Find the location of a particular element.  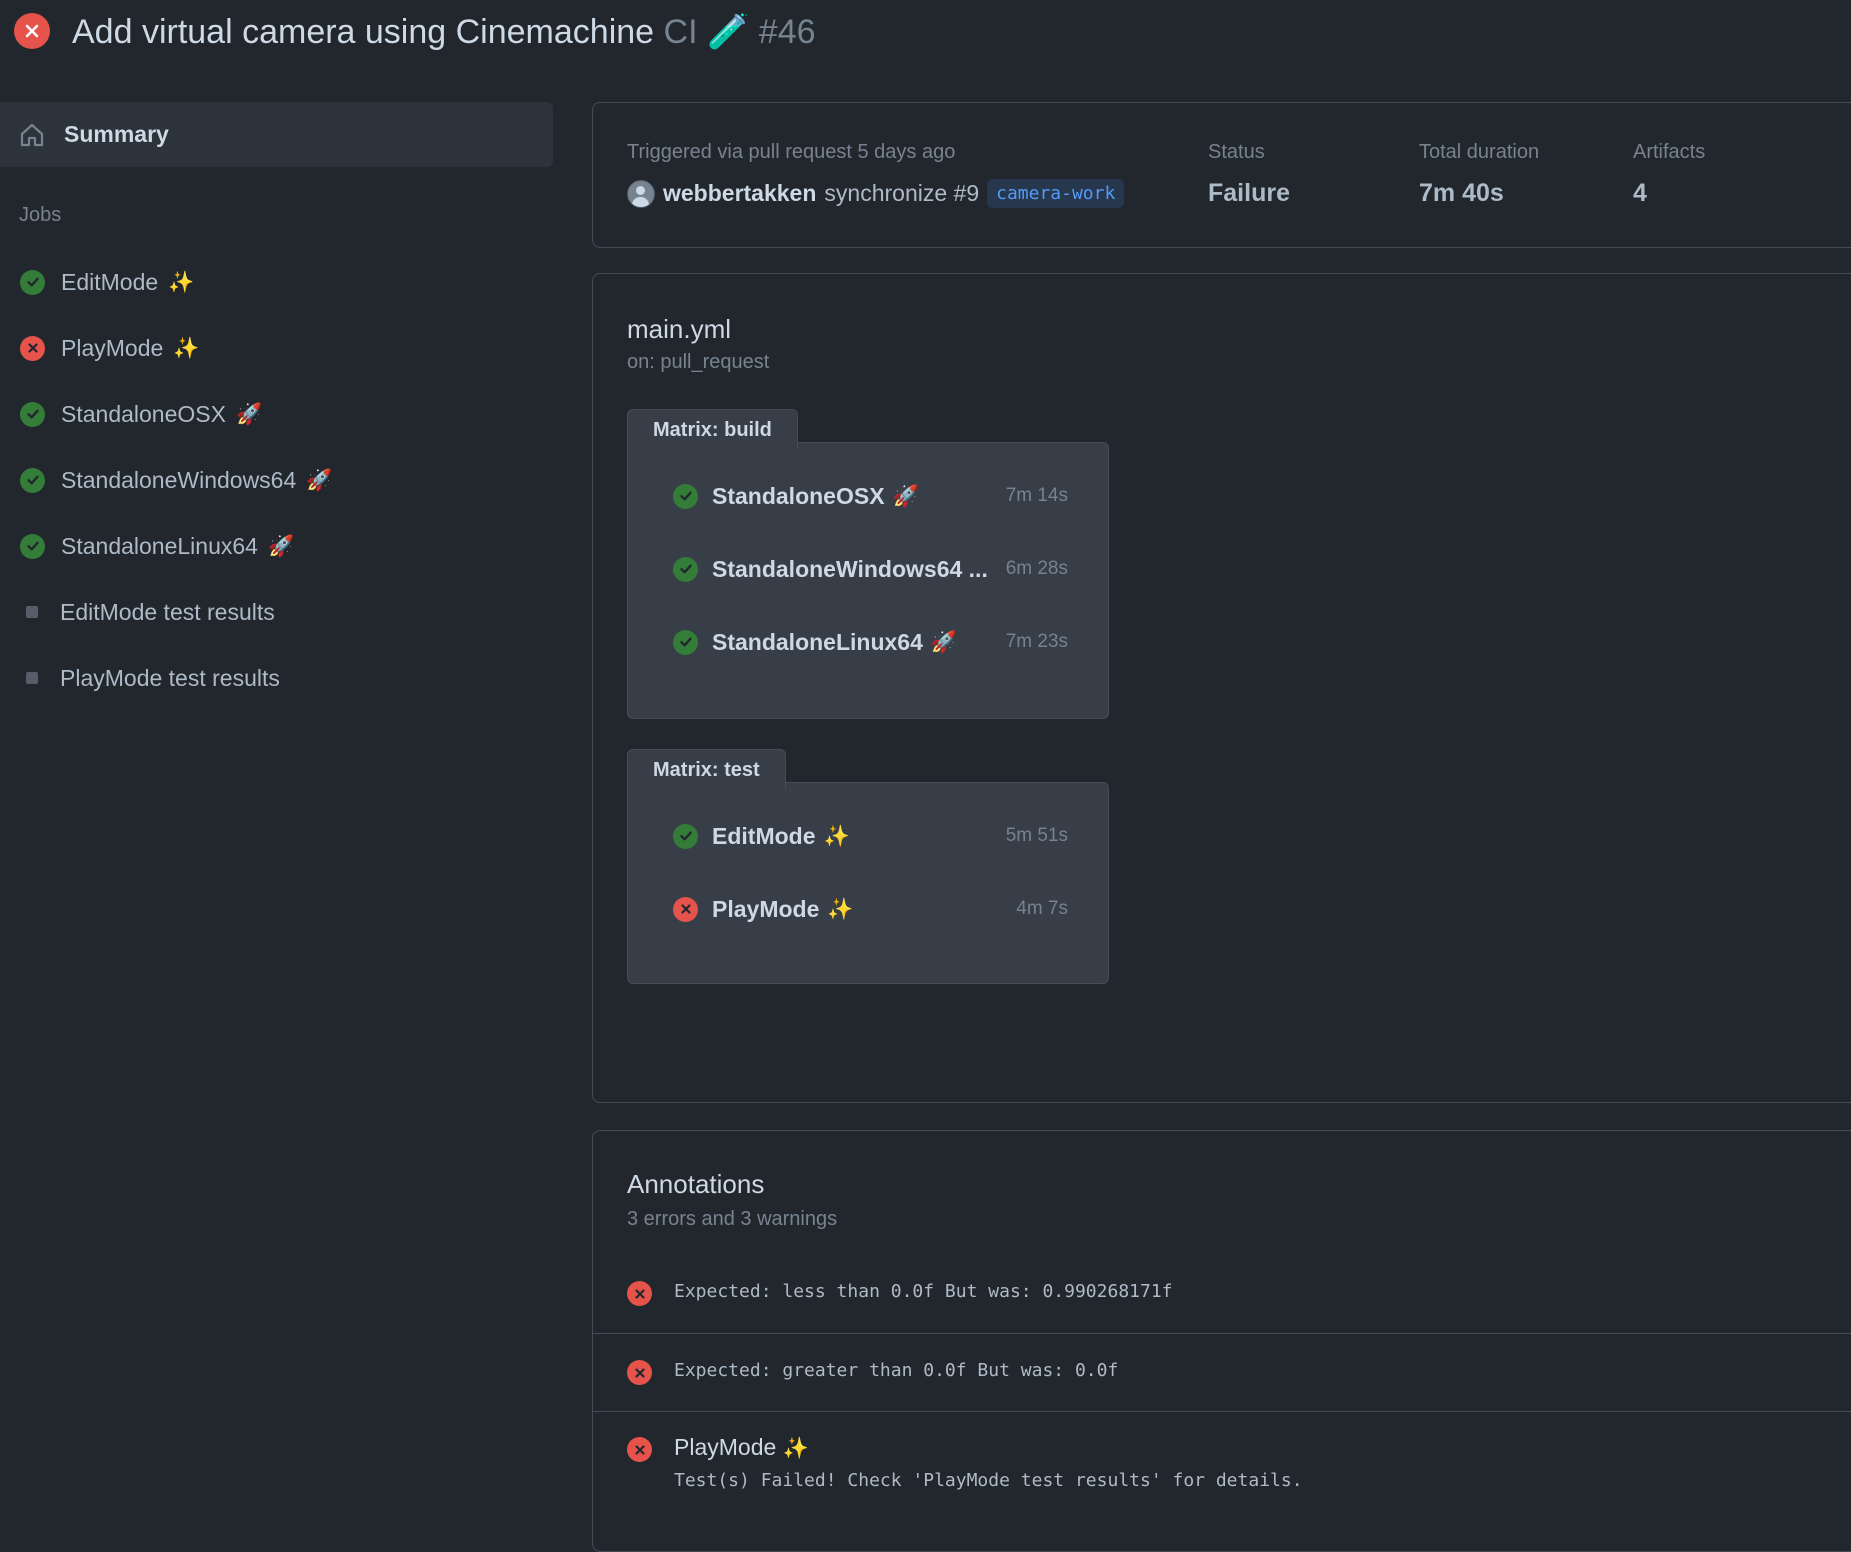

job-duration: 7m 23s is located at coordinates (1036, 641).